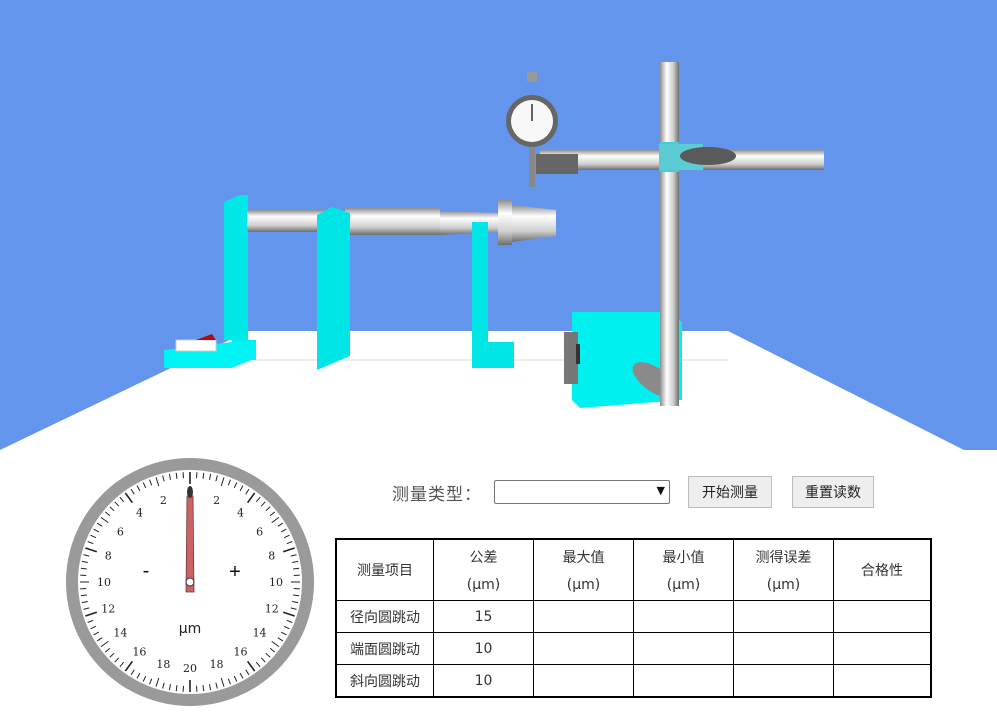  What do you see at coordinates (190, 668) in the screenshot?
I see `dial-label-bottom: 20` at bounding box center [190, 668].